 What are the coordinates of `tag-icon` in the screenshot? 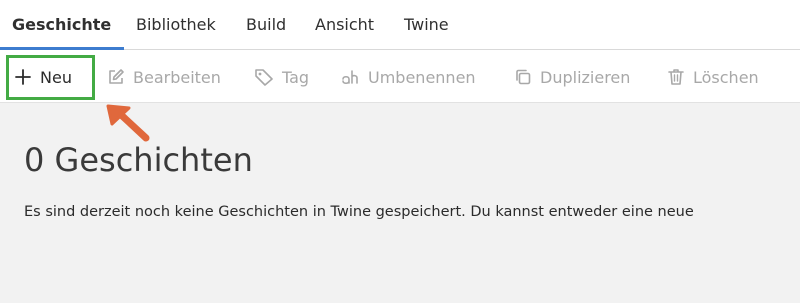 It's located at (264, 77).